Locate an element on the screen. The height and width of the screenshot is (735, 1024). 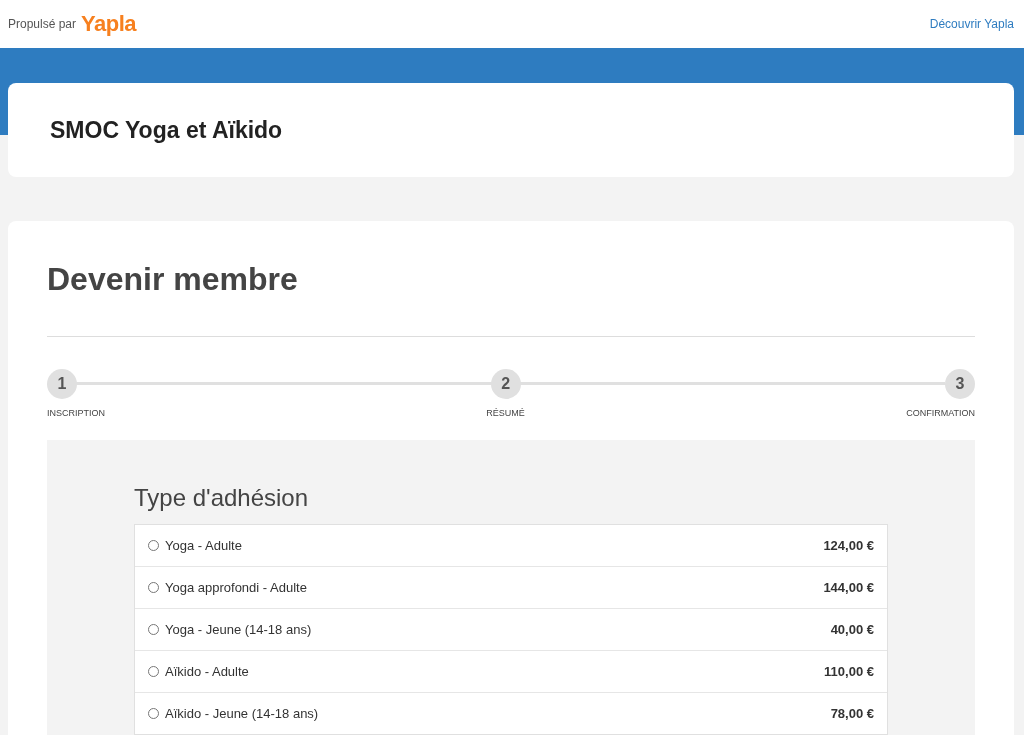
option-price: 40,00 € is located at coordinates (852, 629).